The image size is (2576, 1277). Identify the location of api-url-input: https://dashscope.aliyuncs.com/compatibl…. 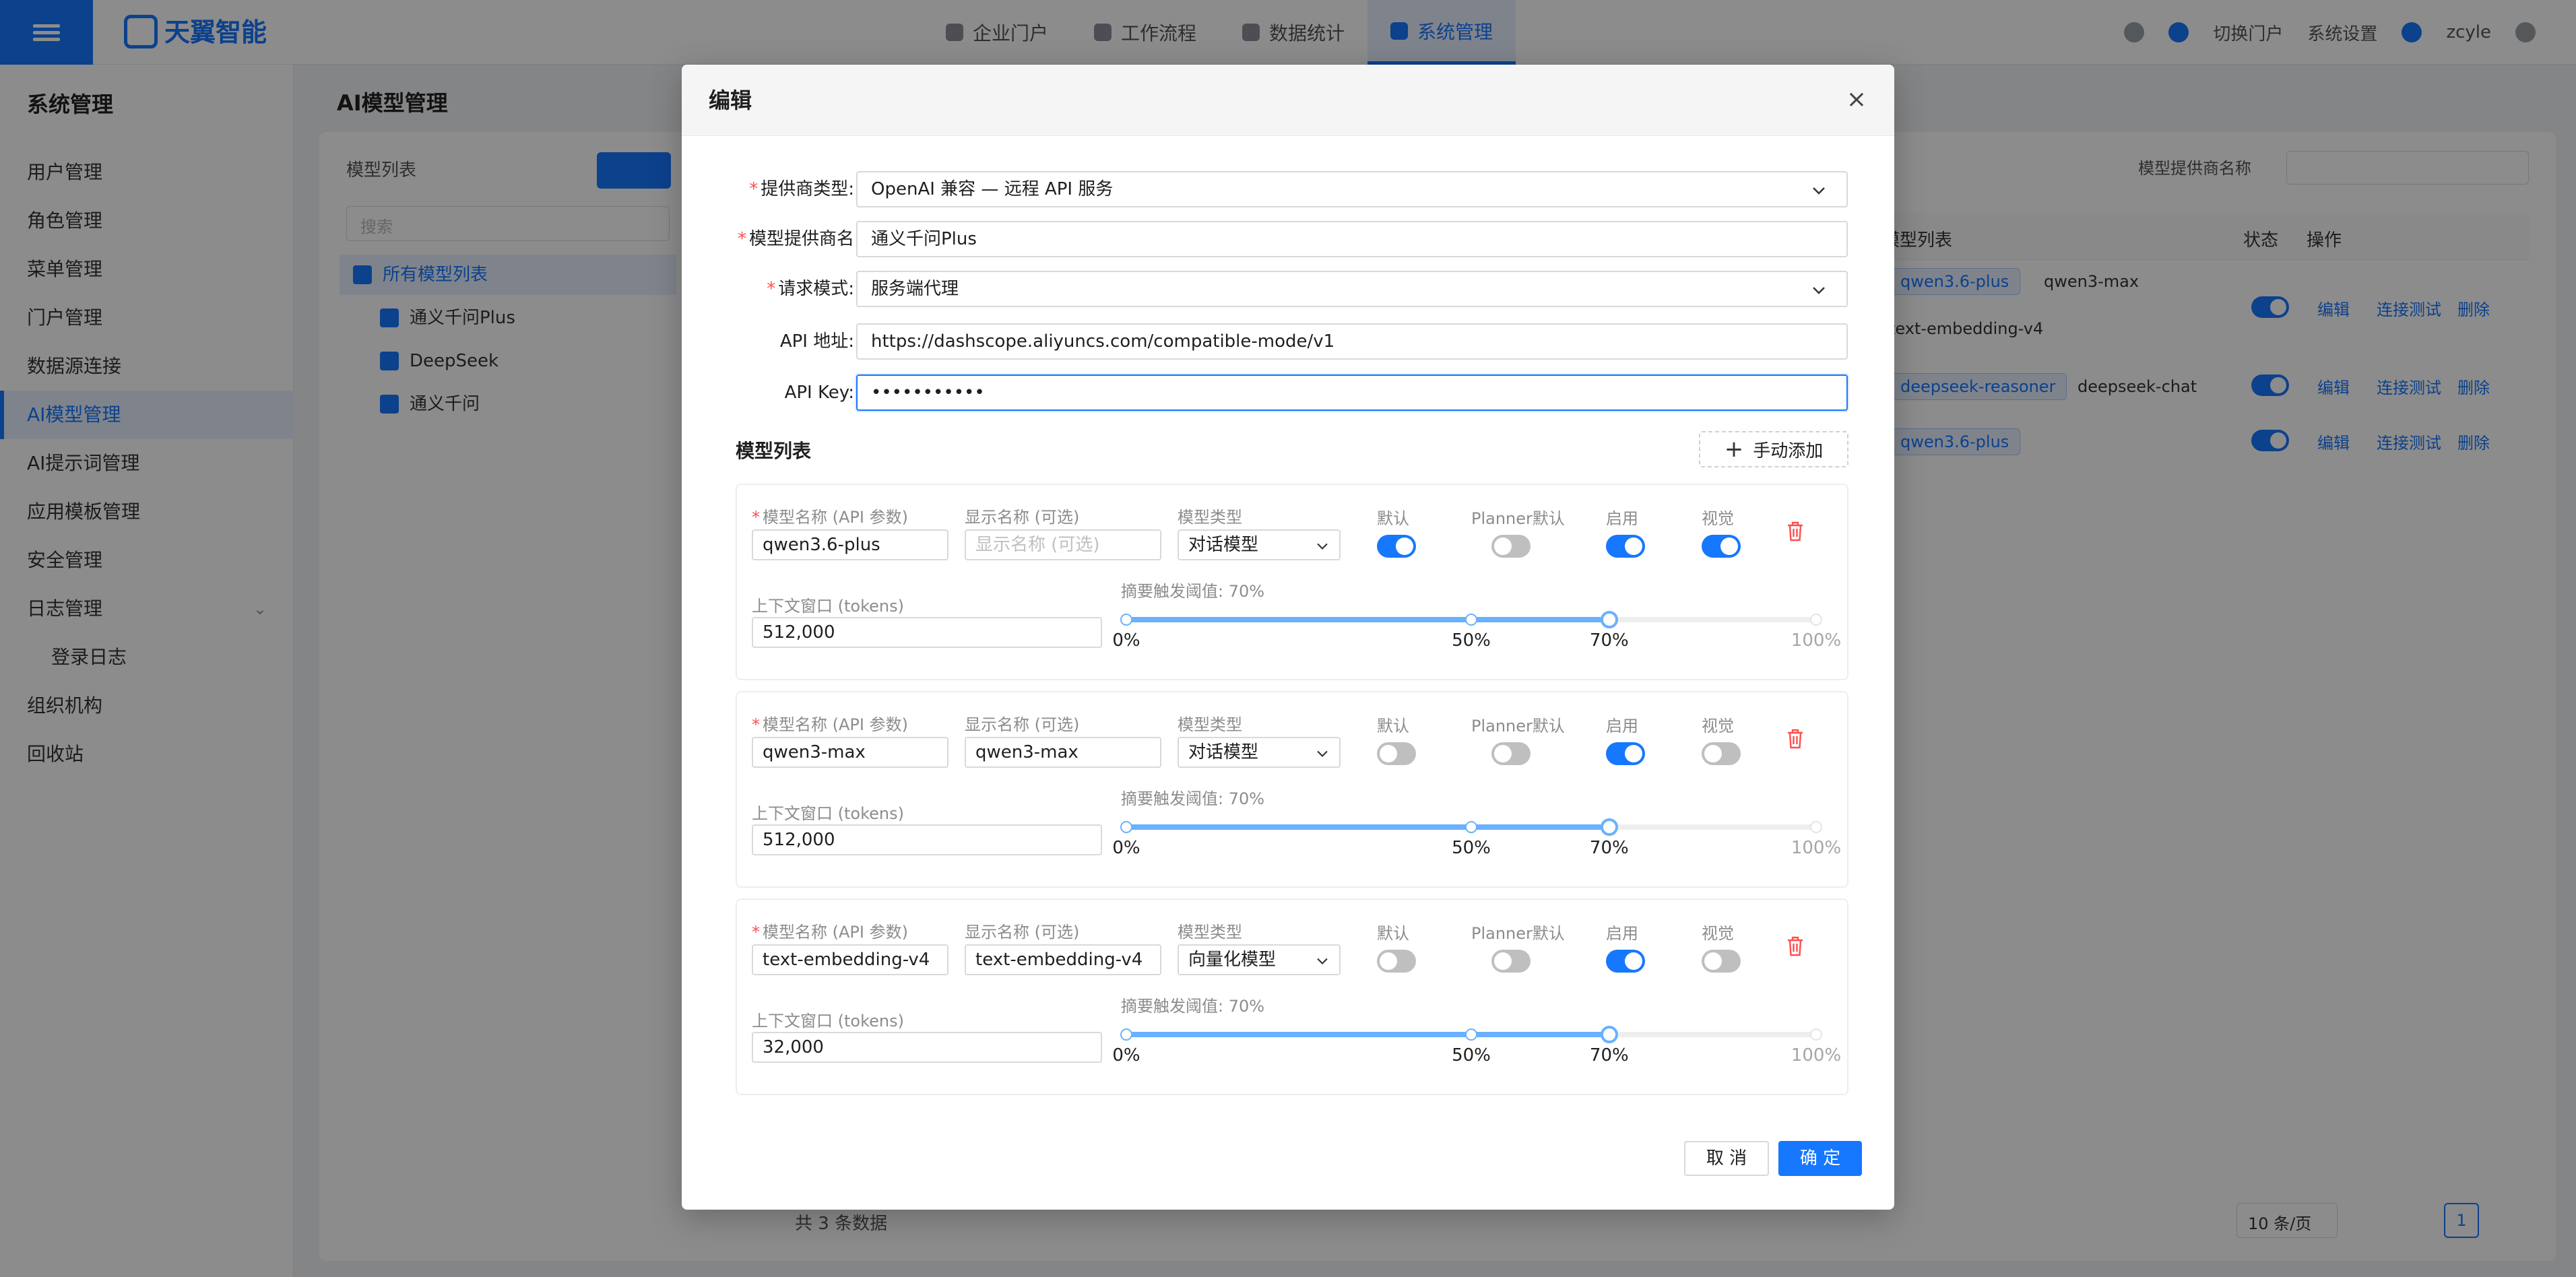
(1352, 341).